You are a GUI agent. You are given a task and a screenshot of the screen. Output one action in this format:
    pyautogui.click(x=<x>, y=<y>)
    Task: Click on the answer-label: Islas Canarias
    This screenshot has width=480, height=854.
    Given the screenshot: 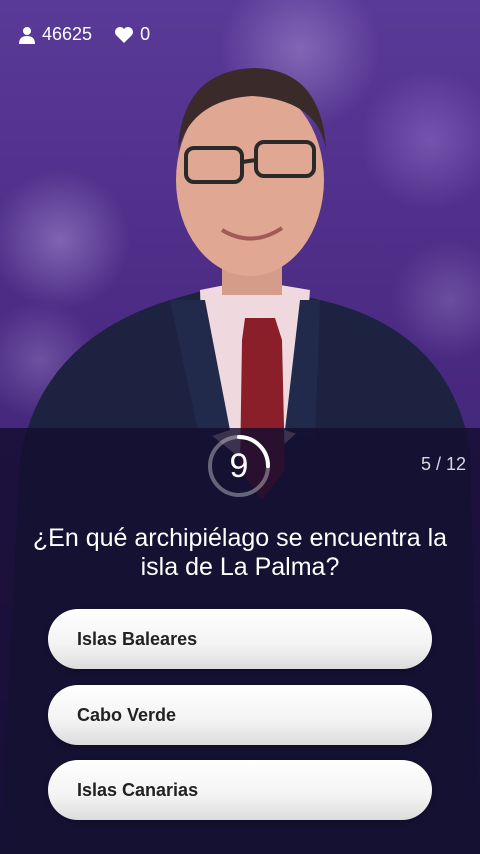 What is the action you would take?
    pyautogui.click(x=138, y=789)
    